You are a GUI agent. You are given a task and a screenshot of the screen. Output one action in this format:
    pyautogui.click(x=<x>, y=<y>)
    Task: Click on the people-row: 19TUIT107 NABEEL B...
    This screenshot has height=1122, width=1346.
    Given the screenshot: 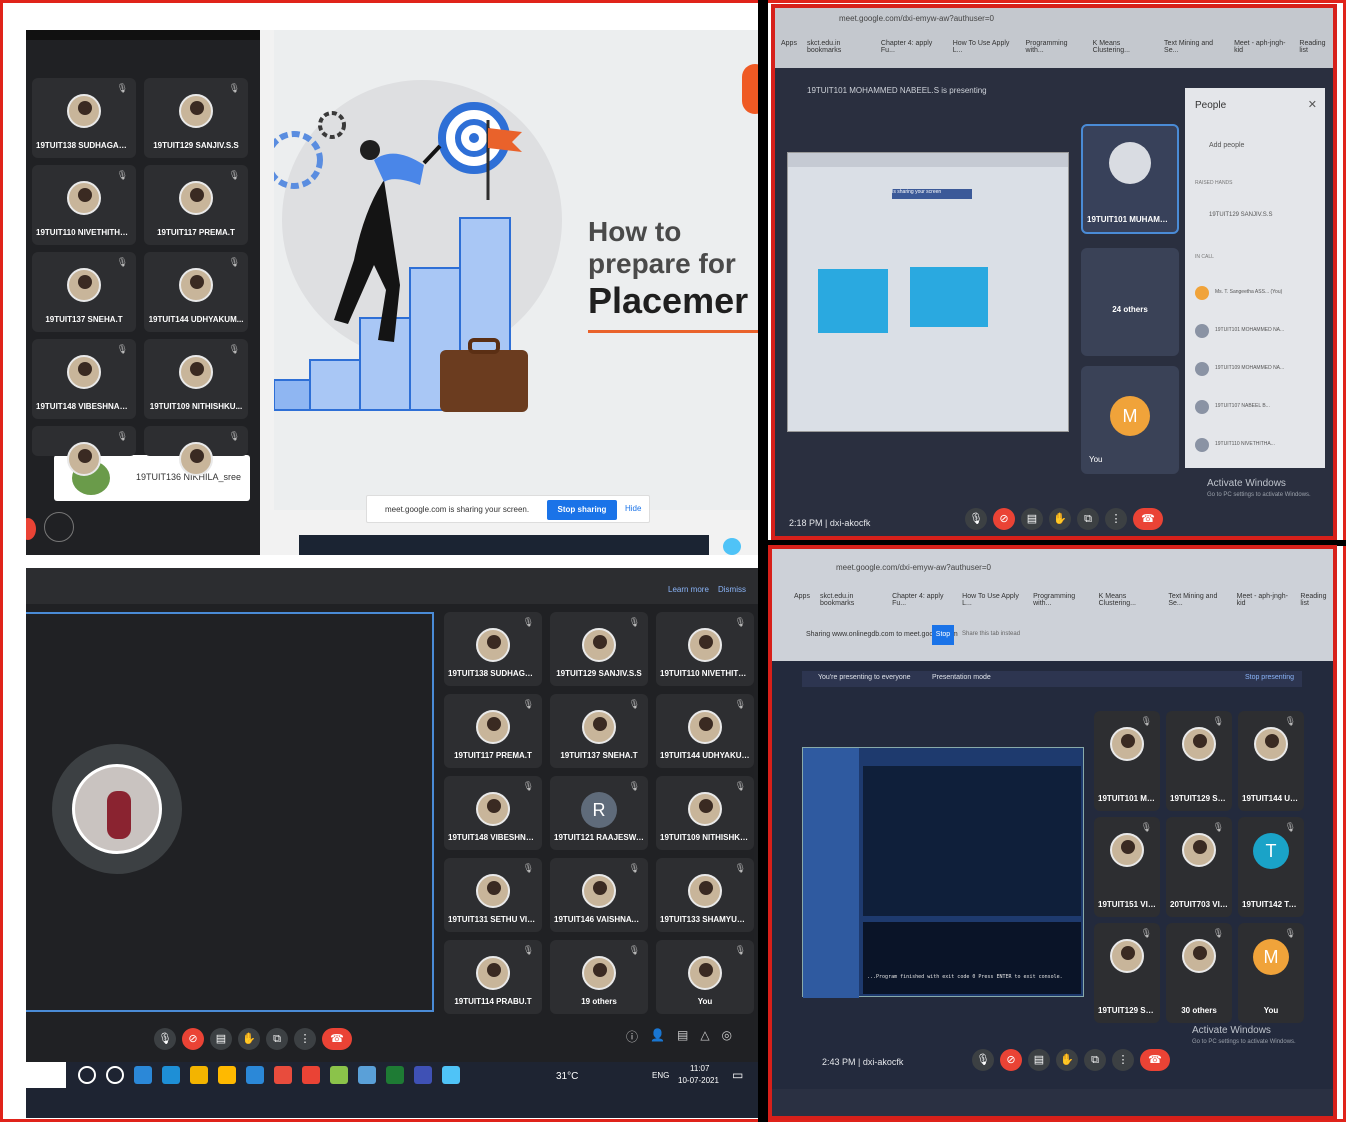 What is the action you would take?
    pyautogui.click(x=1257, y=411)
    